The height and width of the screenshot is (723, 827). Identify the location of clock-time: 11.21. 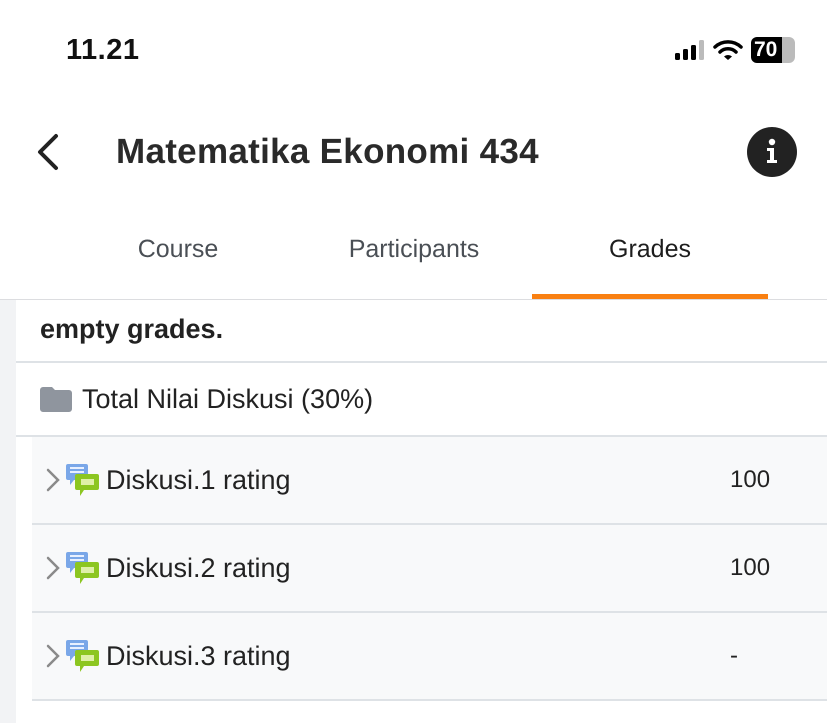
(103, 50).